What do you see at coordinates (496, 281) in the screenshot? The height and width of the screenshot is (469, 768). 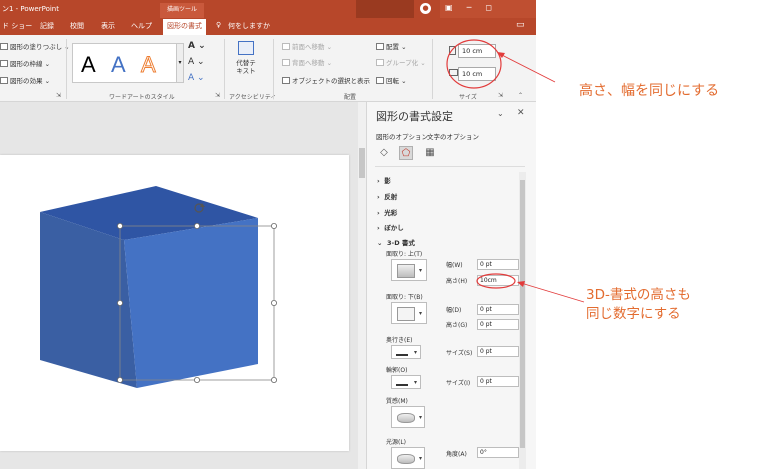 I see `3d-height-highlight-circle` at bounding box center [496, 281].